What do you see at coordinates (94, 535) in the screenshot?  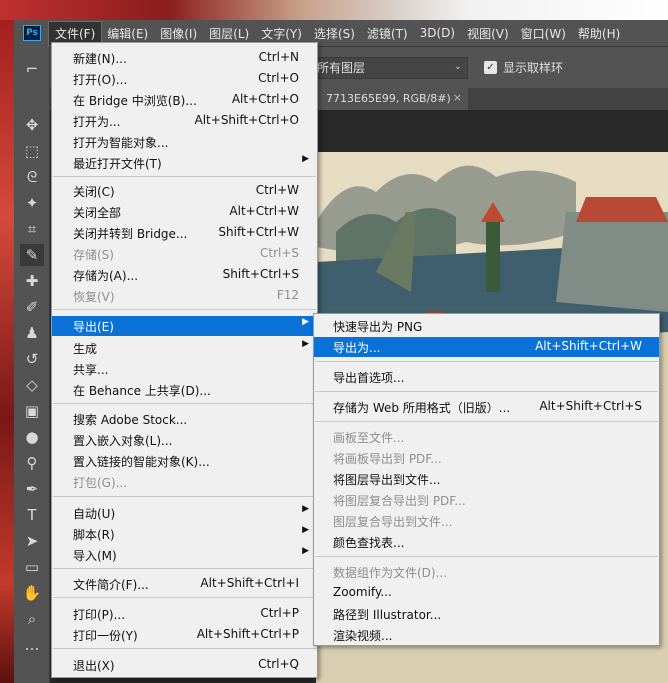 I see `menu-item-label: 脚本(R)` at bounding box center [94, 535].